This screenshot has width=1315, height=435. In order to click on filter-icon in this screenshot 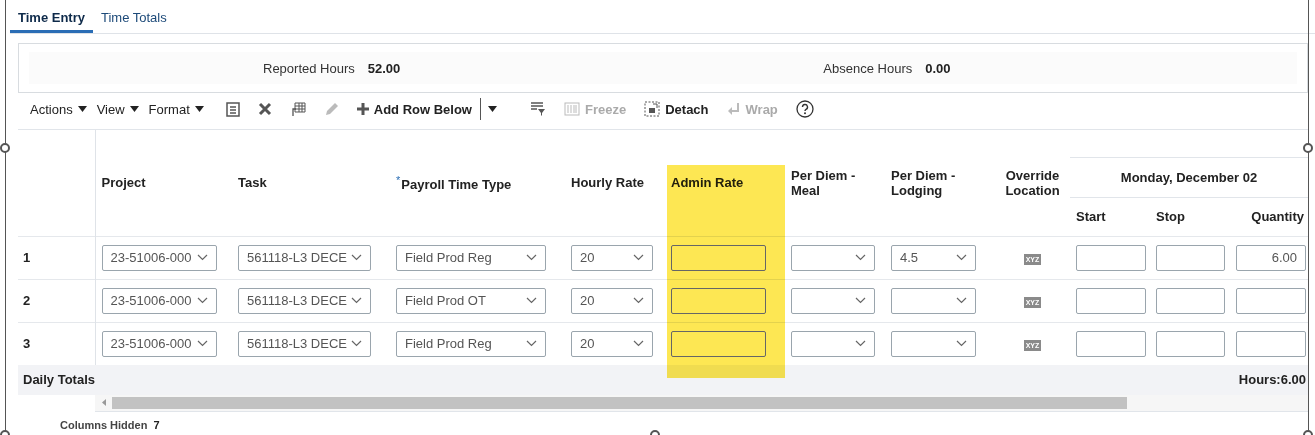, I will do `click(538, 109)`.